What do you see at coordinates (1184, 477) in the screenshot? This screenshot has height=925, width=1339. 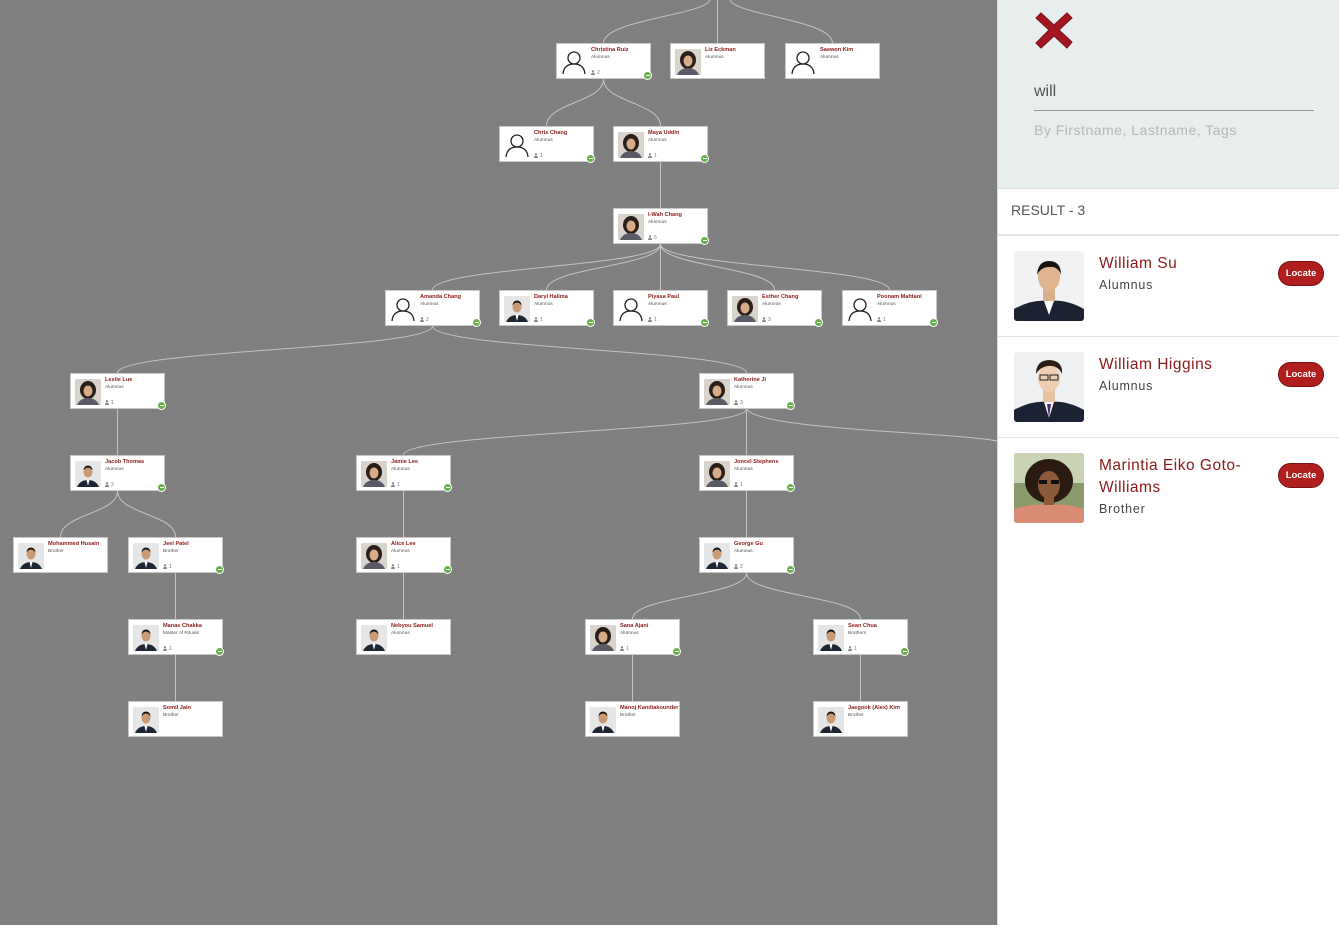 I see `result-name: Marintia Eiko Goto-Williams` at bounding box center [1184, 477].